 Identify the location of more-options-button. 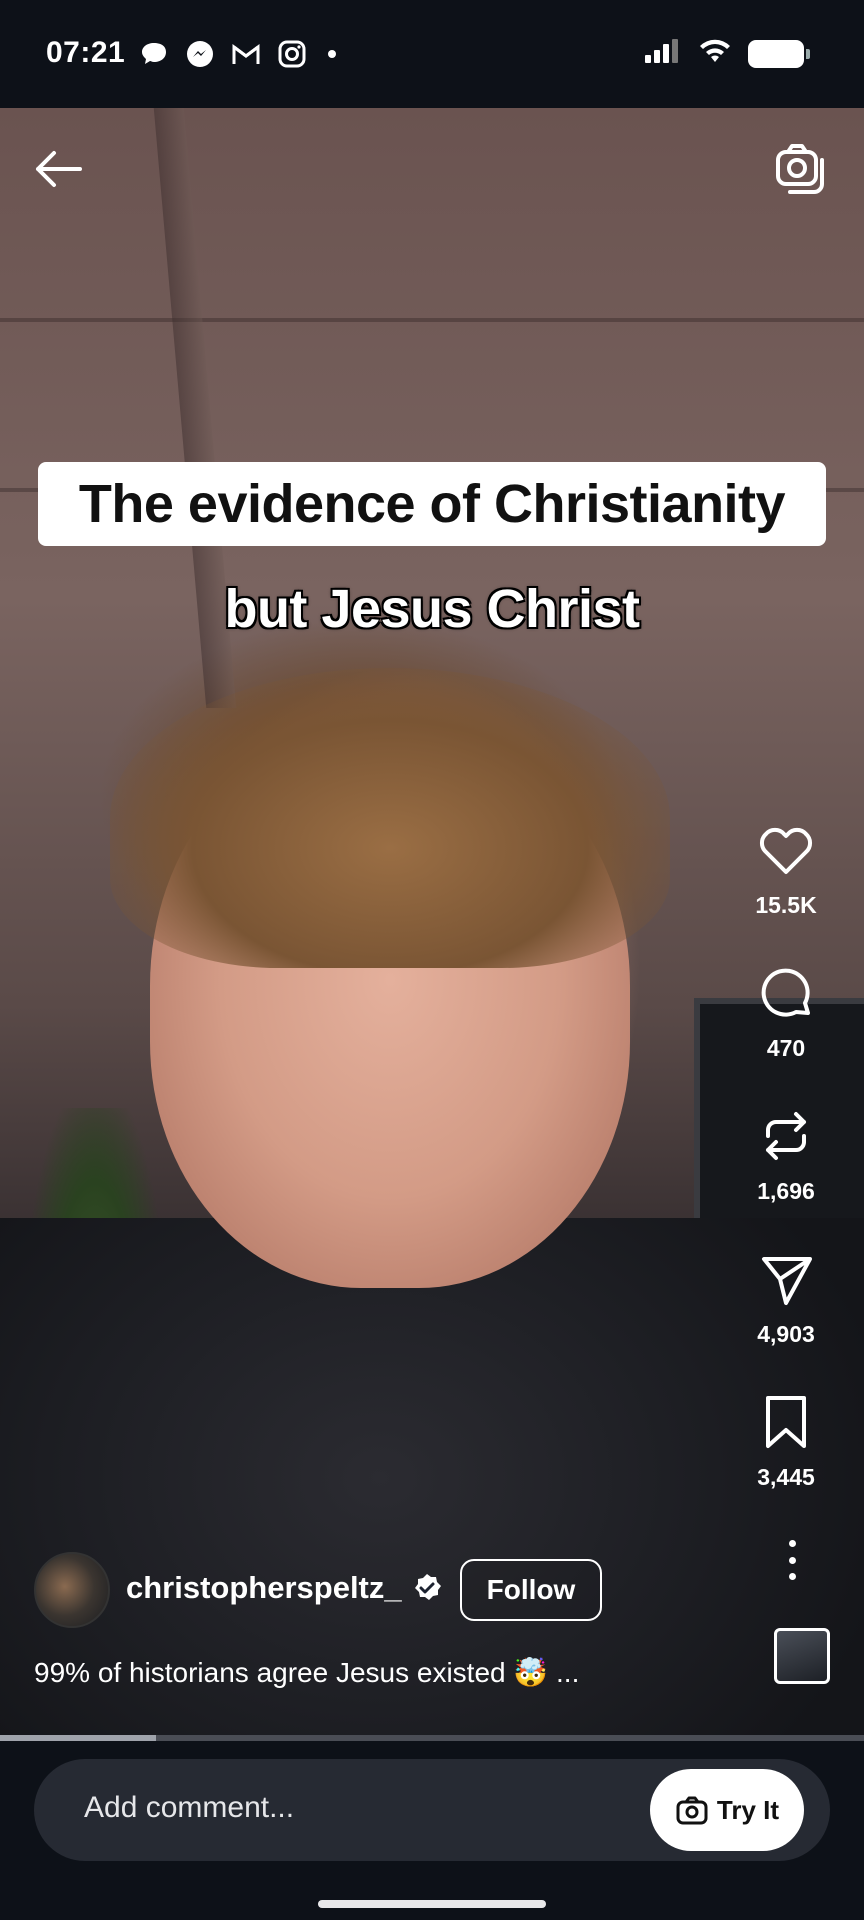
(792, 1560).